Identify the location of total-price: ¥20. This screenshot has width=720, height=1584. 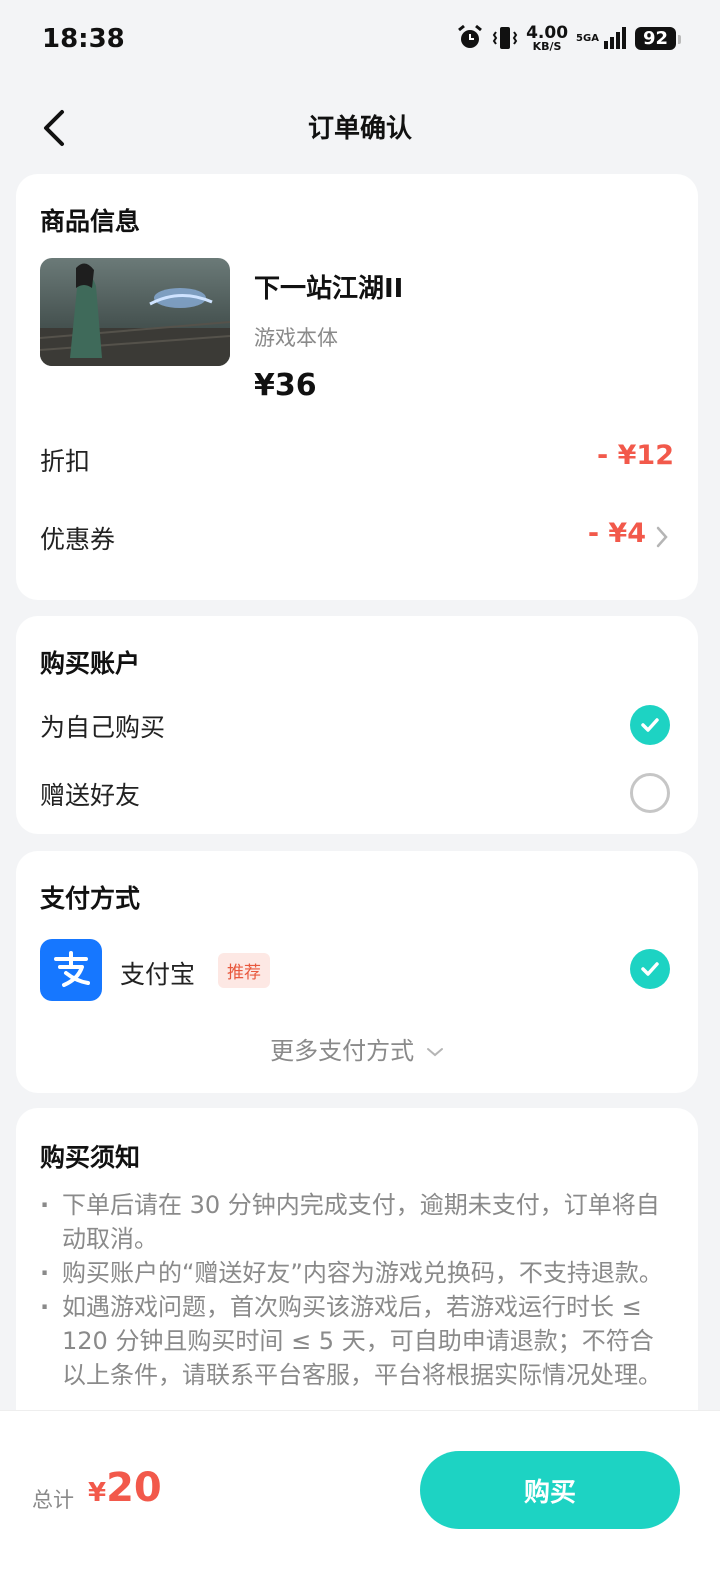
(125, 1488).